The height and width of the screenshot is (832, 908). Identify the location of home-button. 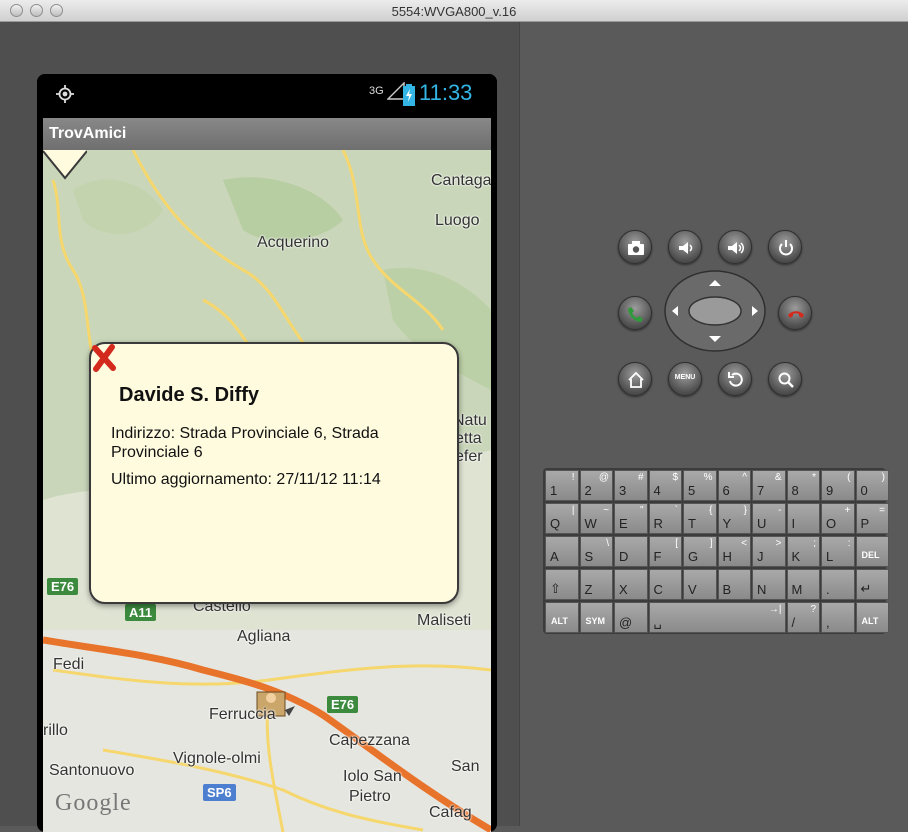
(635, 379).